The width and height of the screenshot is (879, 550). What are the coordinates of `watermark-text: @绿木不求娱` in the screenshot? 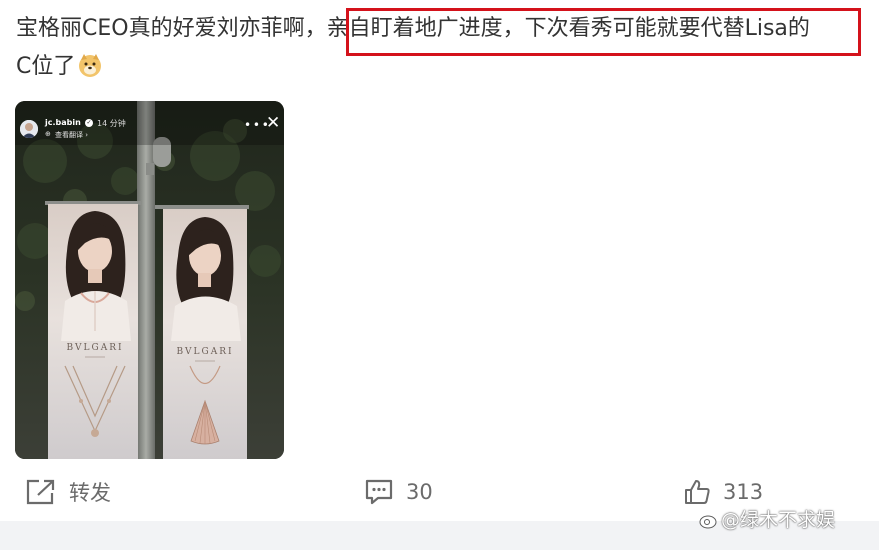 It's located at (778, 520).